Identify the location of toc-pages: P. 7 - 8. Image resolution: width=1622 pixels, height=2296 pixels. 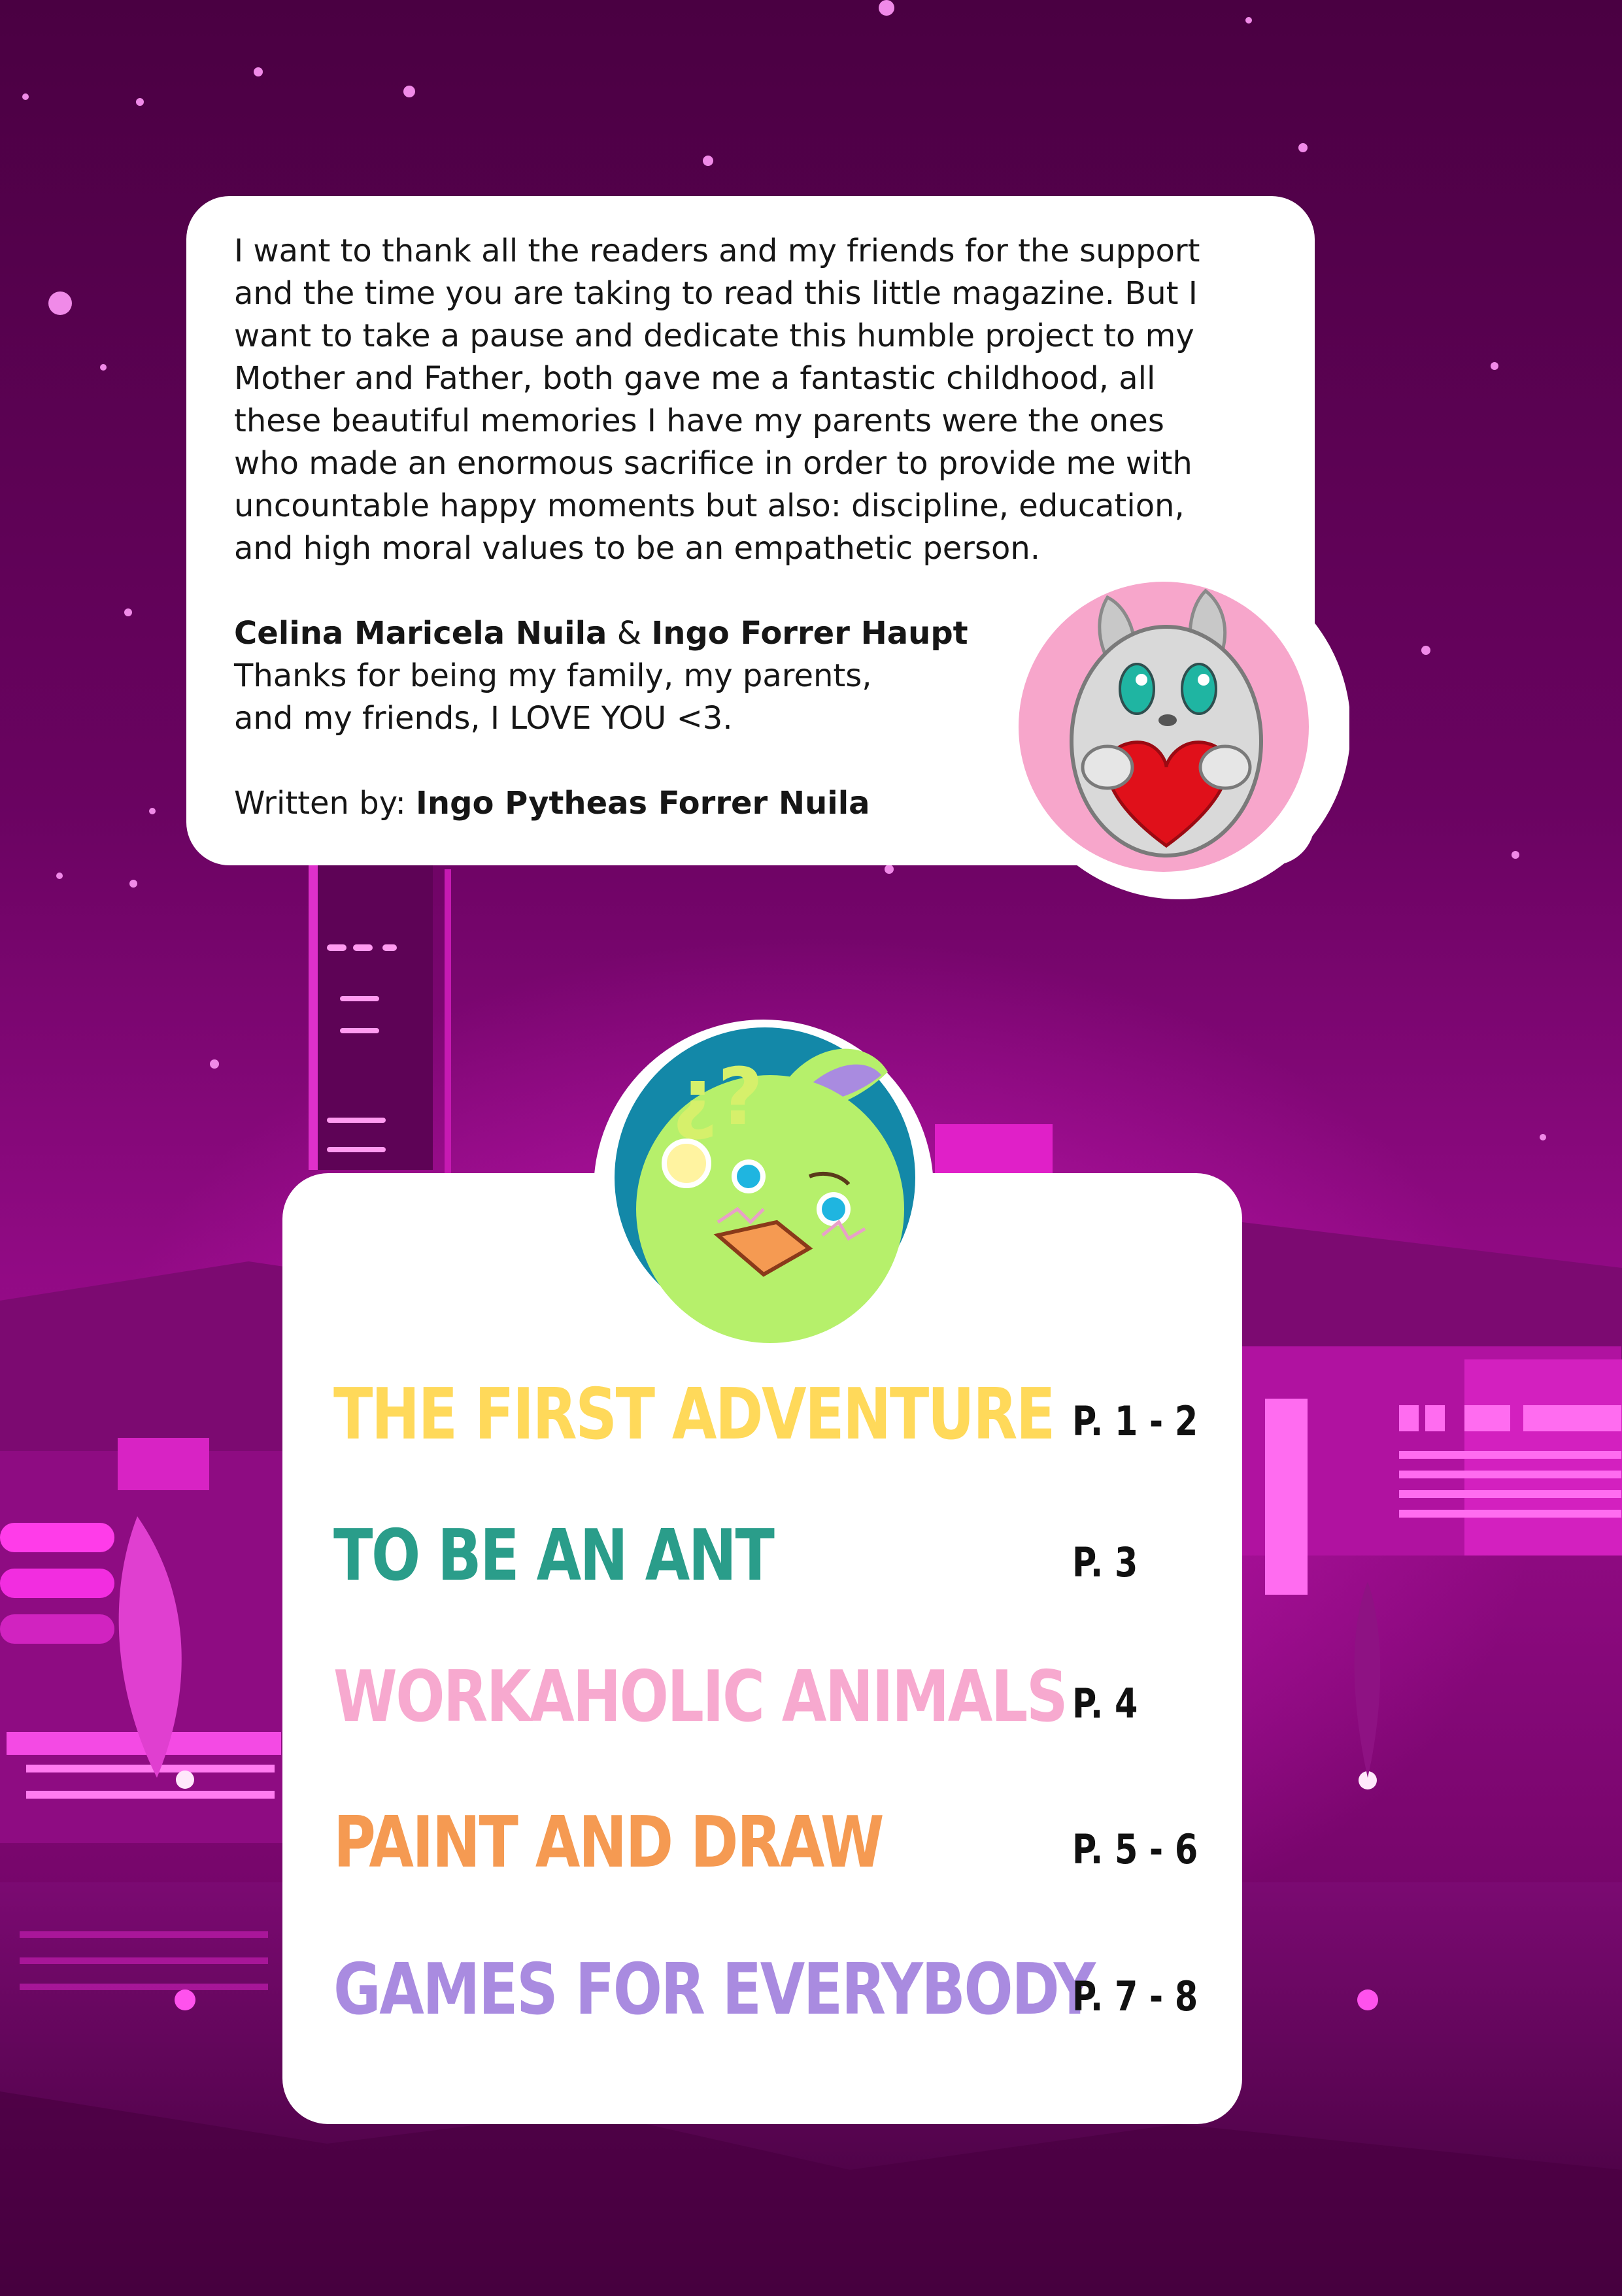
(1135, 1996).